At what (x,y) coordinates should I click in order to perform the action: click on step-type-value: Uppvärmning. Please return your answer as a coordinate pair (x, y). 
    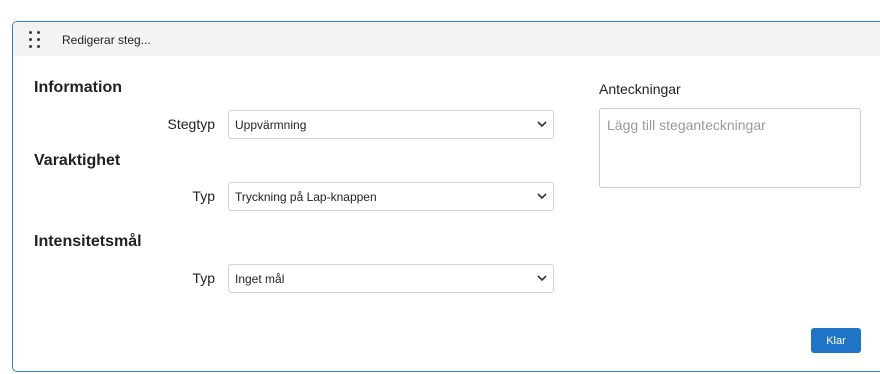
    Looking at the image, I should click on (271, 125).